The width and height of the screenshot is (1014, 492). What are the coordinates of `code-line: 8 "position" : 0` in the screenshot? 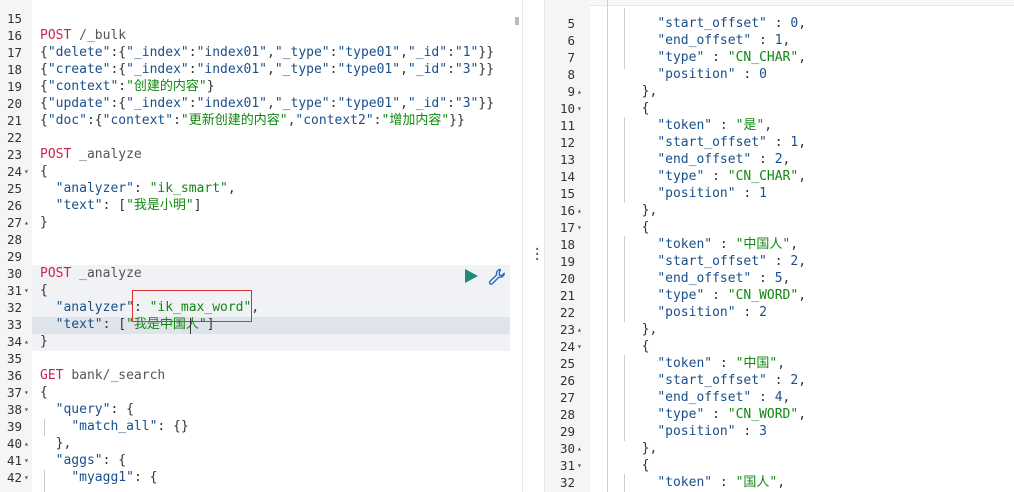 It's located at (779, 74).